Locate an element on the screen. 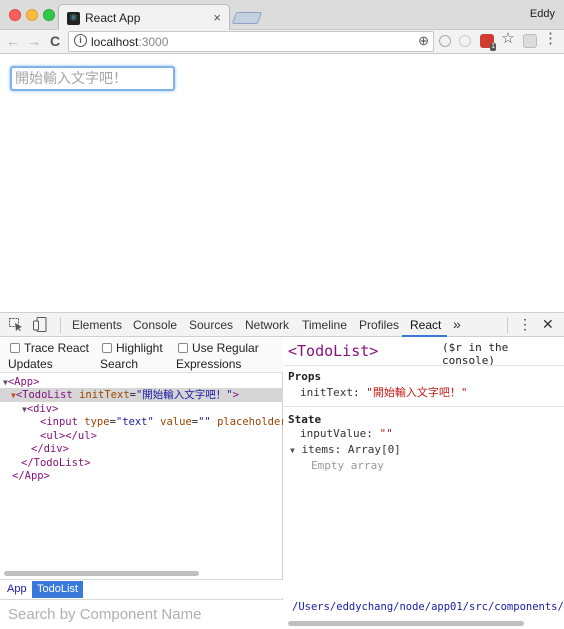 This screenshot has width=564, height=629. prop-inittext-row: initText: "開始輸入文字吧！" is located at coordinates (383, 392).